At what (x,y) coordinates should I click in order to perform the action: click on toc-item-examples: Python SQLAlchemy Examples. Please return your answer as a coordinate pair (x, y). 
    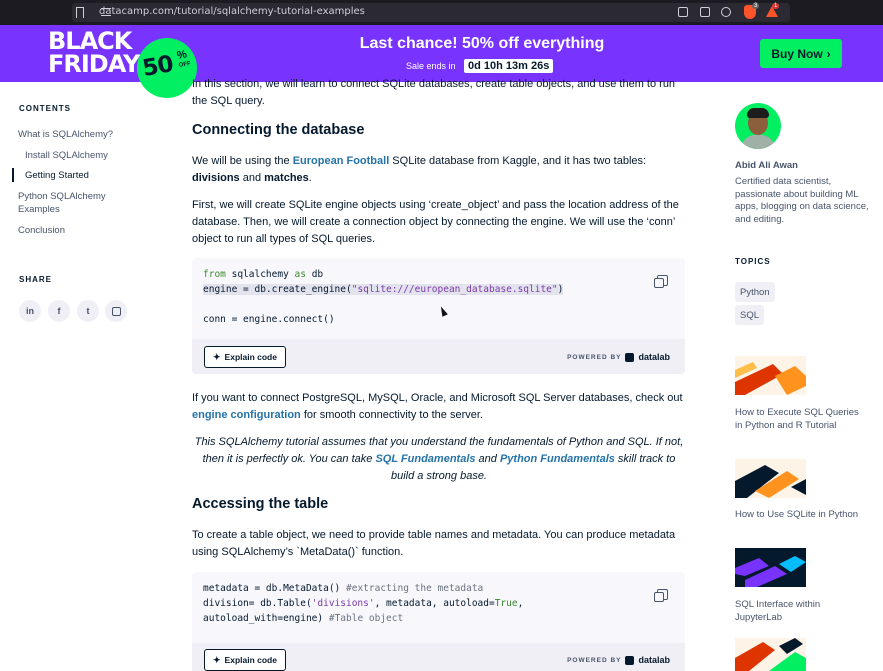
    Looking at the image, I should click on (78, 203).